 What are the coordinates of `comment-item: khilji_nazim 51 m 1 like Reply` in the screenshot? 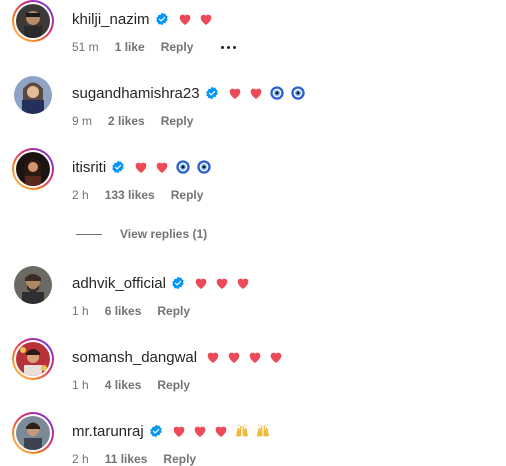 It's located at (257, 30).